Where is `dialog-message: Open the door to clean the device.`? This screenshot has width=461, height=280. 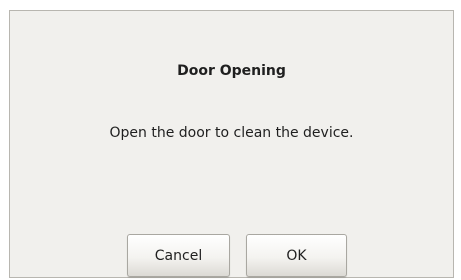
dialog-message: Open the door to clean the device. is located at coordinates (231, 133).